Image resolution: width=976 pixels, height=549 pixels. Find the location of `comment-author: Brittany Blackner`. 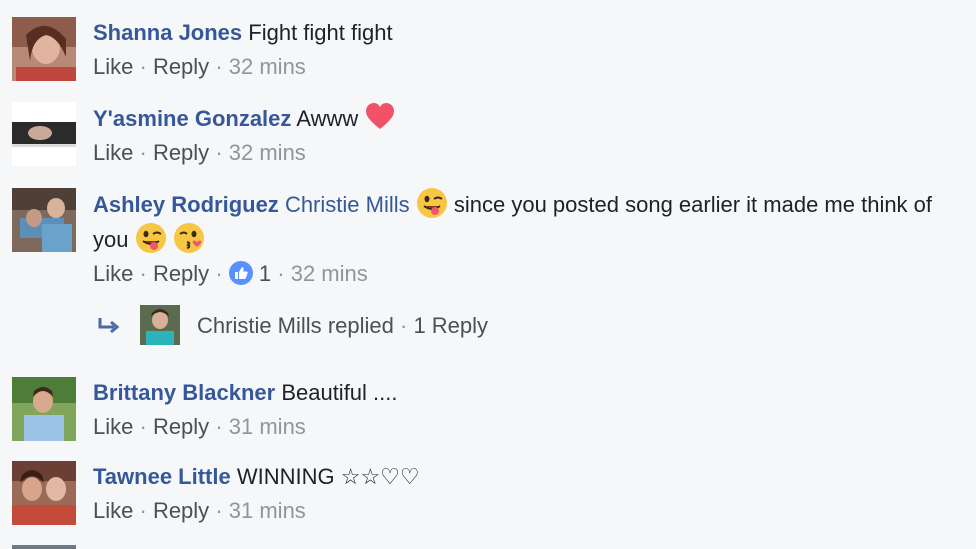

comment-author: Brittany Blackner is located at coordinates (184, 392).